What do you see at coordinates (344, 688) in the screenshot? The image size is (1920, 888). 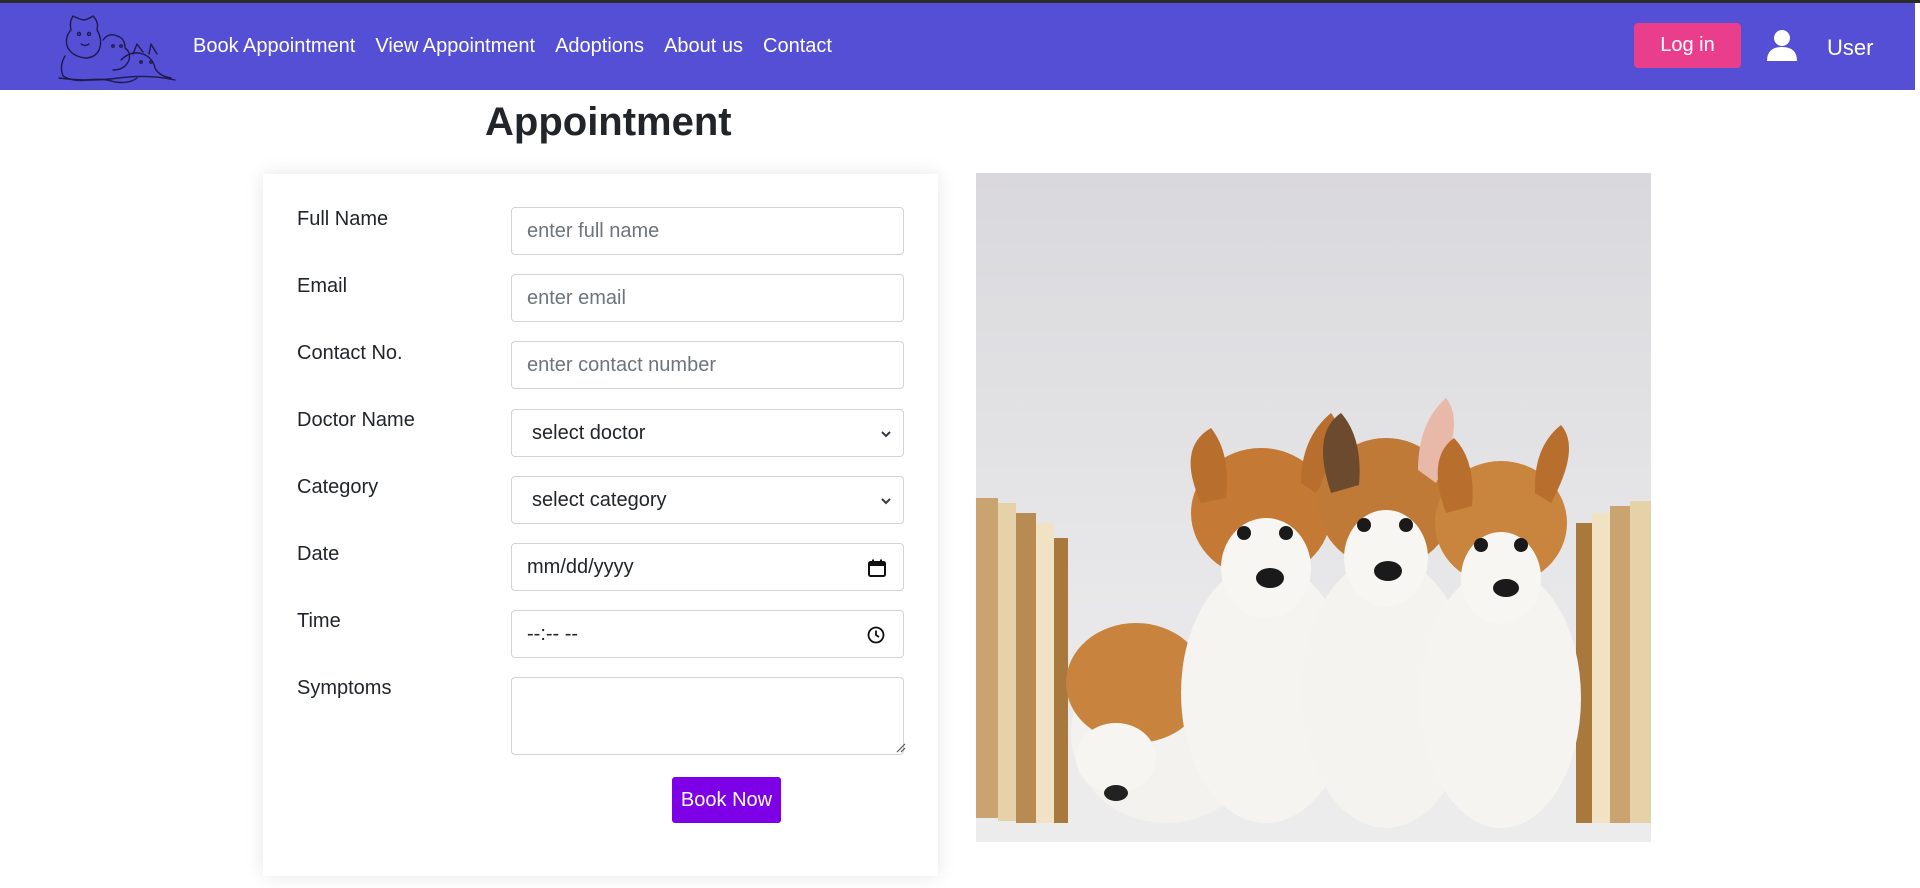 I see `symptoms-label: Symptoms` at bounding box center [344, 688].